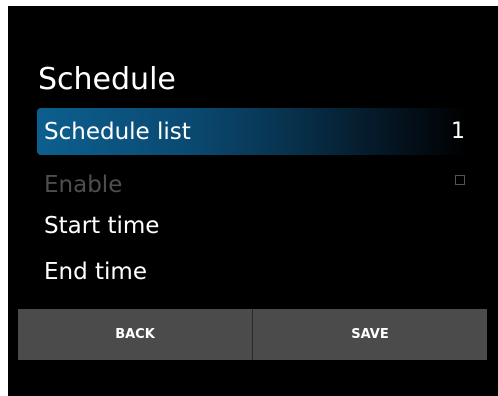 This screenshot has height=396, width=498. Describe the element at coordinates (102, 226) in the screenshot. I see `start-time-label: Start time` at that location.